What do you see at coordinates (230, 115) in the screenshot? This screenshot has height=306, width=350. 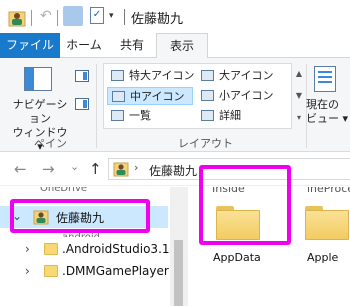 I see `layout-item-label: 詳細` at bounding box center [230, 115].